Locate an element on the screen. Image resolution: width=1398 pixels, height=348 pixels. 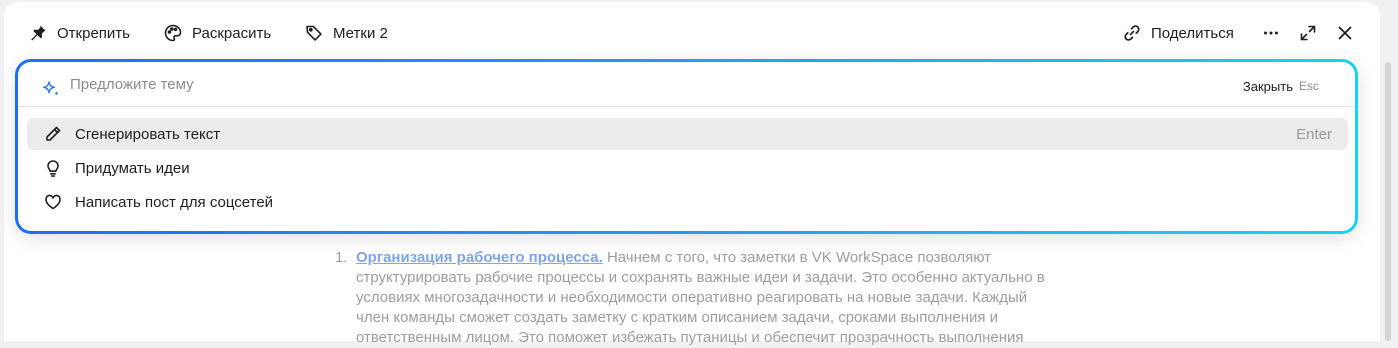
scrollbar is located at coordinates (1388, 201).